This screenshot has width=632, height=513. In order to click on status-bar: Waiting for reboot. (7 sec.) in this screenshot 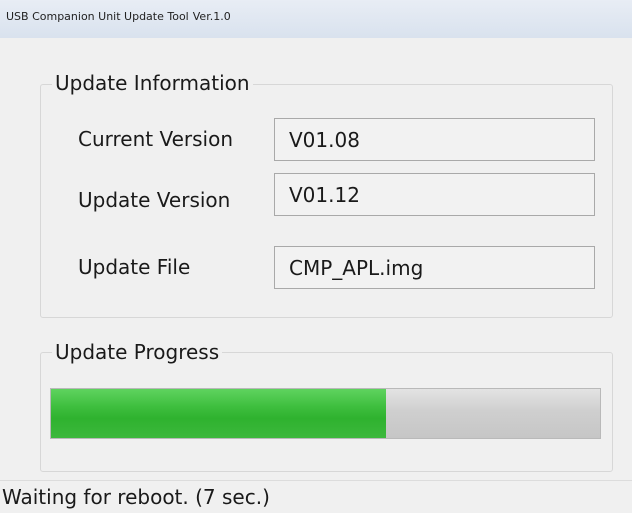, I will do `click(316, 496)`.